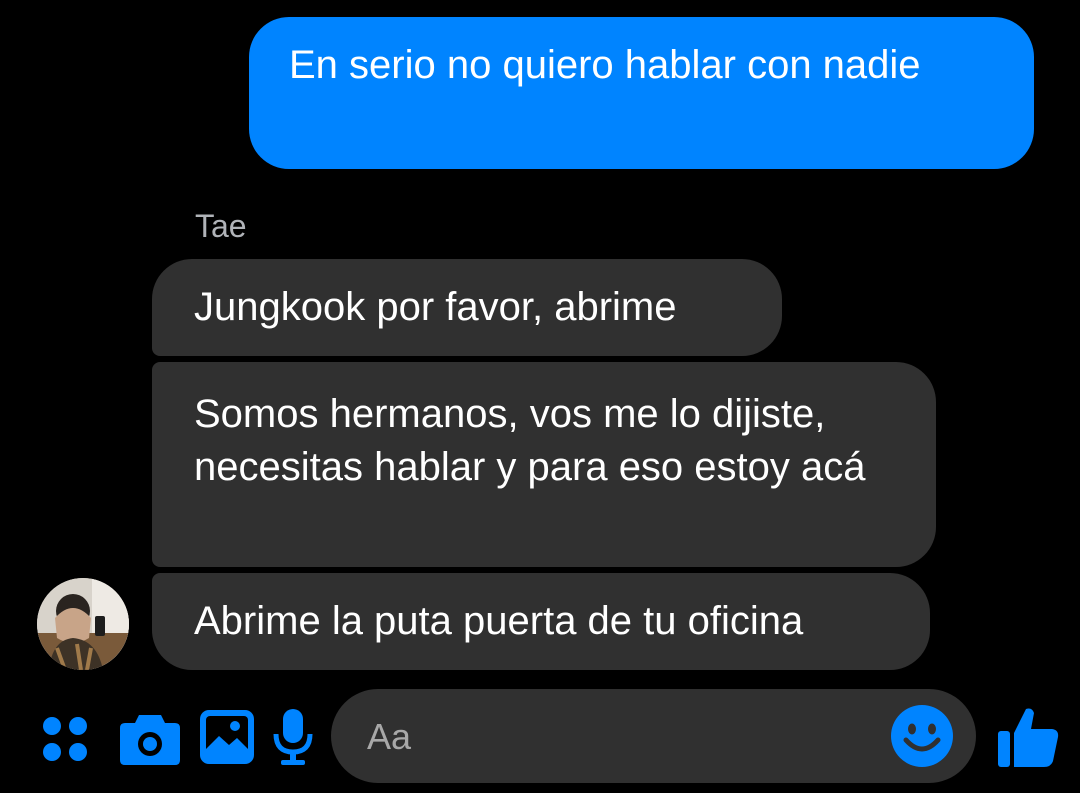  I want to click on received-message-bubble: Abrime la puta puerta de tu oficina, so click(541, 621).